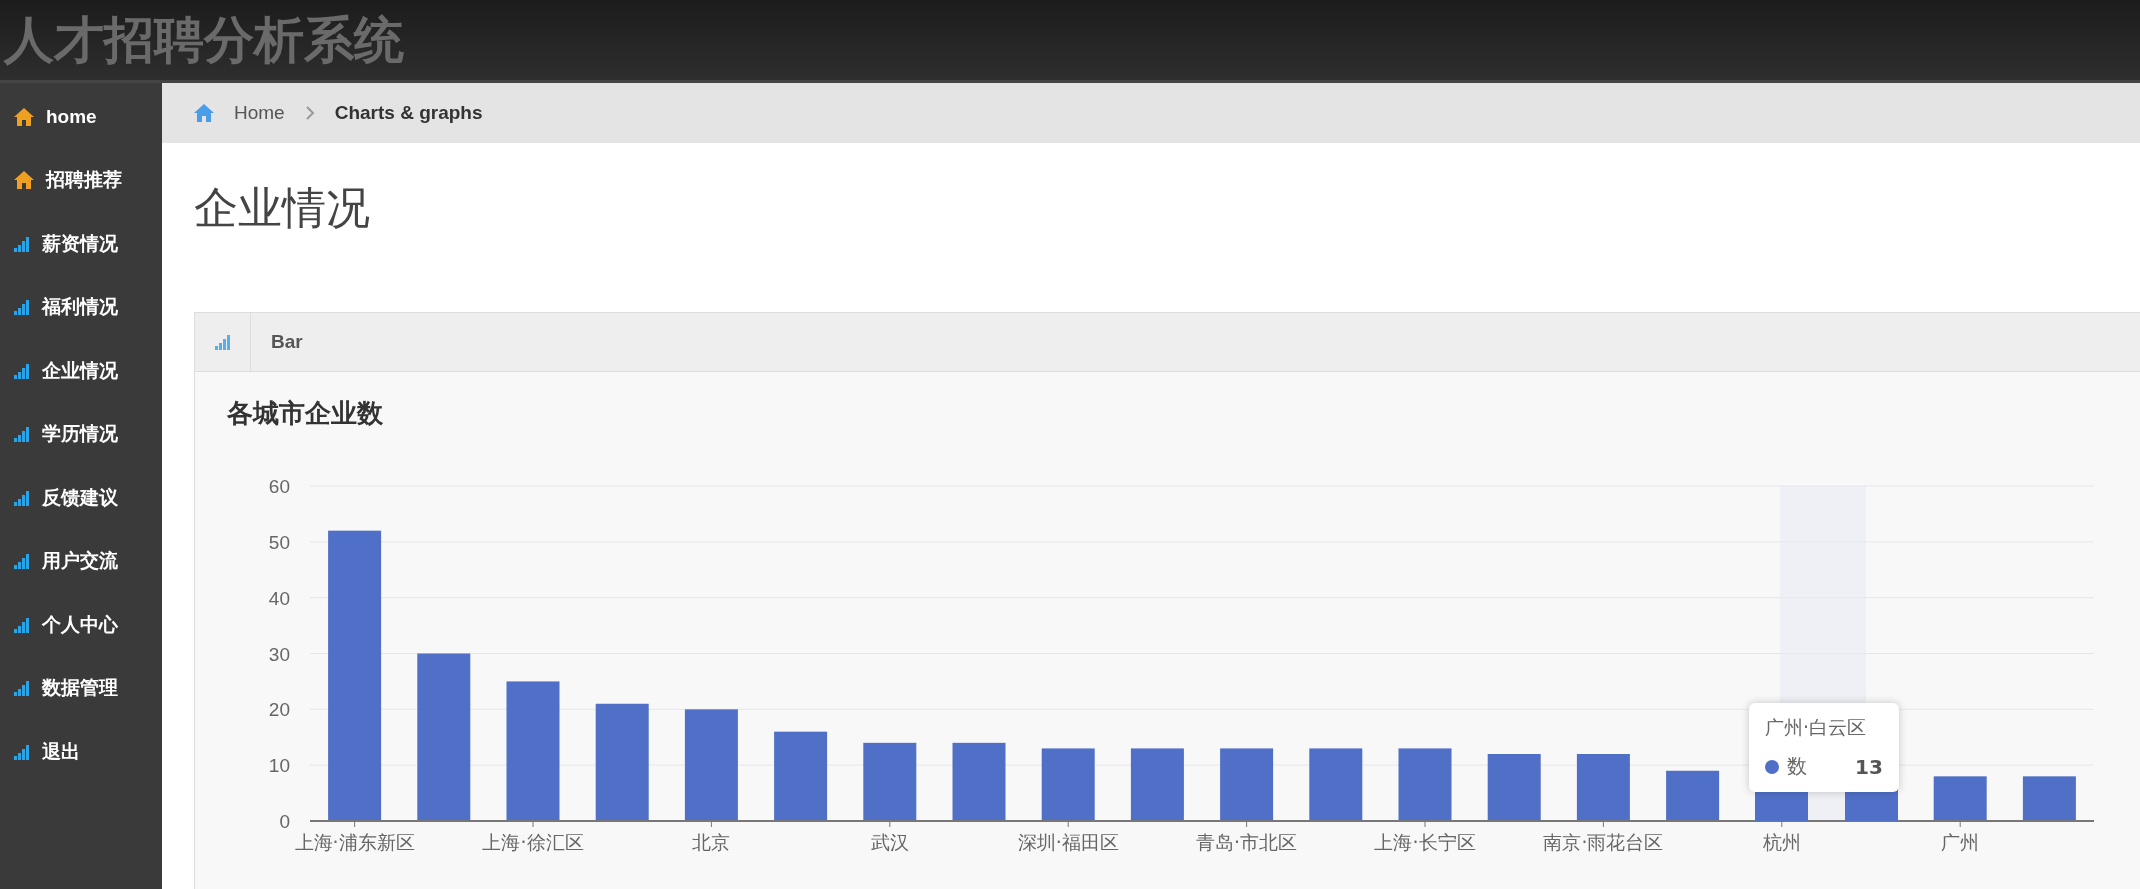 The width and height of the screenshot is (2140, 889). What do you see at coordinates (309, 113) in the screenshot?
I see `chevron-icon` at bounding box center [309, 113].